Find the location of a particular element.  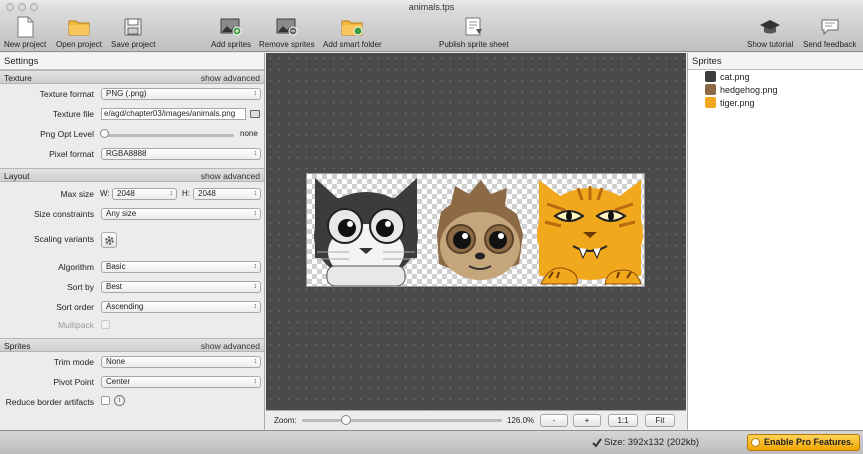

sort-by-row: Sort by Best is located at coordinates (132, 287).